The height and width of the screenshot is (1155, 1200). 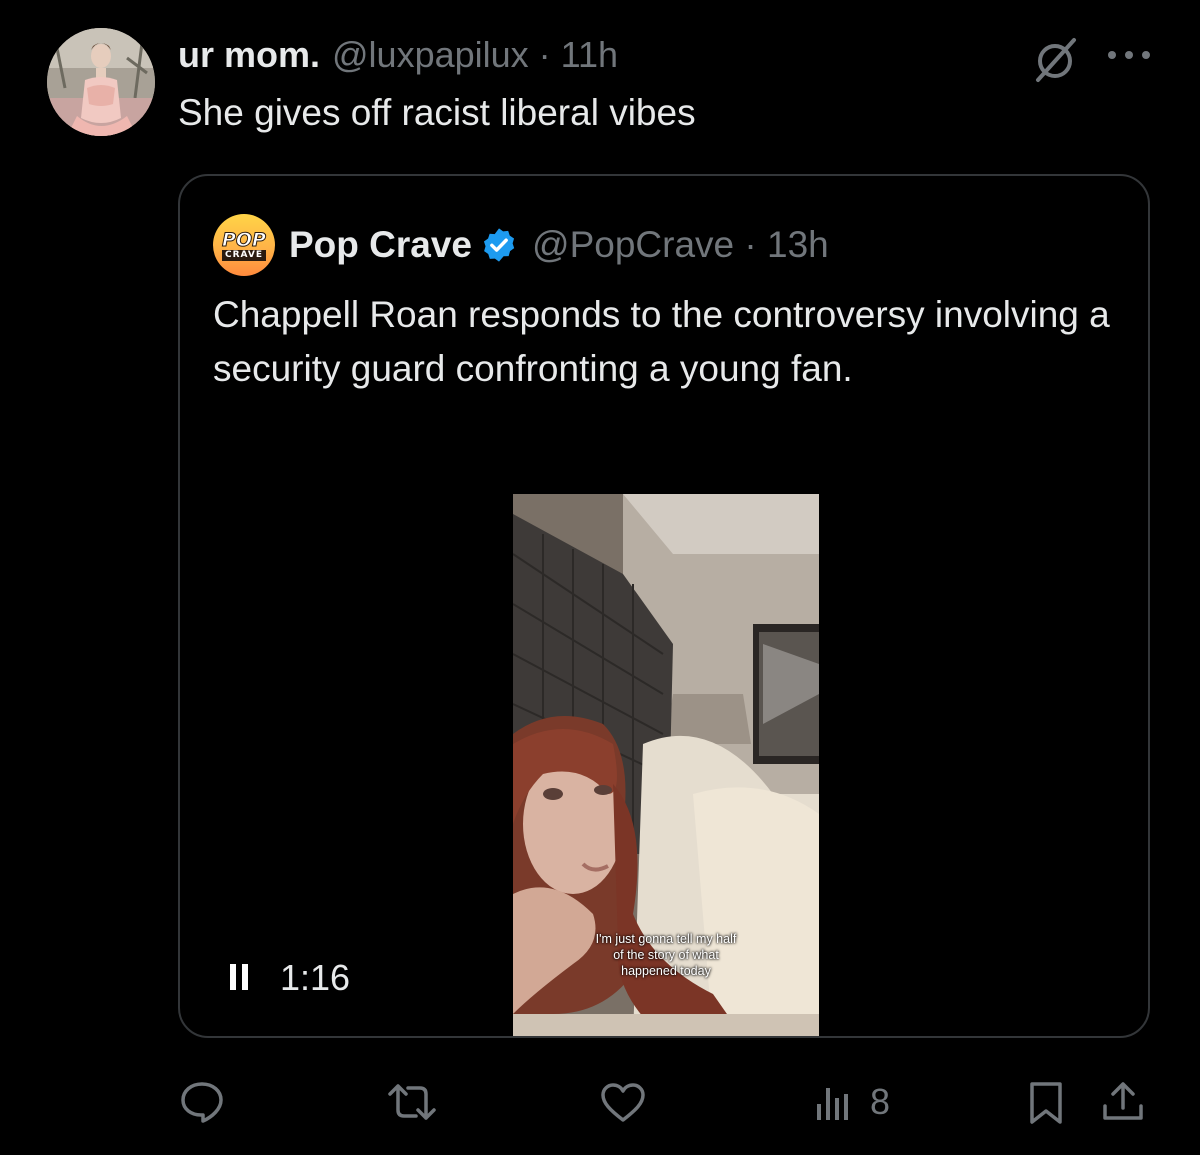 What do you see at coordinates (437, 112) in the screenshot?
I see `post-text: She gives off racist liberal vibes` at bounding box center [437, 112].